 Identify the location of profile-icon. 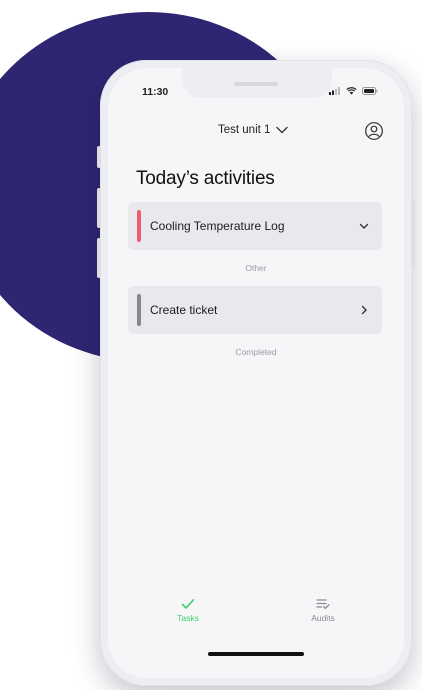
(374, 131).